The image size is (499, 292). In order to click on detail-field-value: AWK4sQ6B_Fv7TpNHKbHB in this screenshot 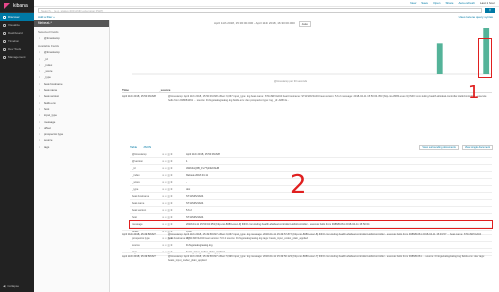, I will do `click(203, 168)`.